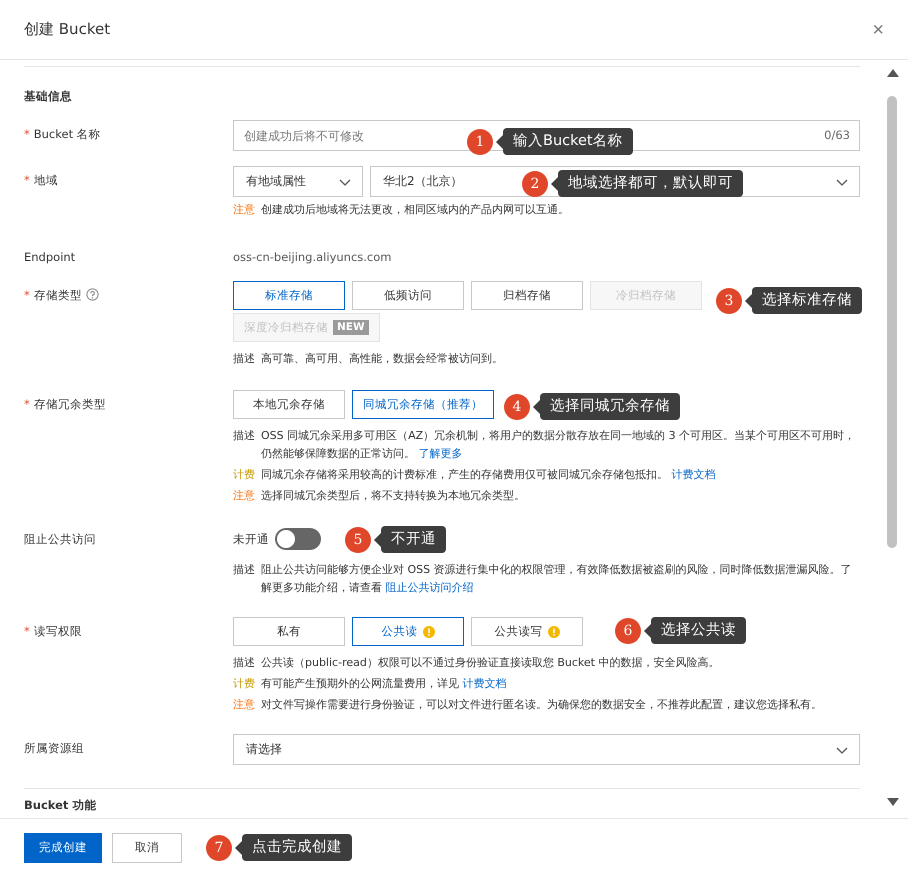  I want to click on select-placeholder: 请选择, so click(264, 749).